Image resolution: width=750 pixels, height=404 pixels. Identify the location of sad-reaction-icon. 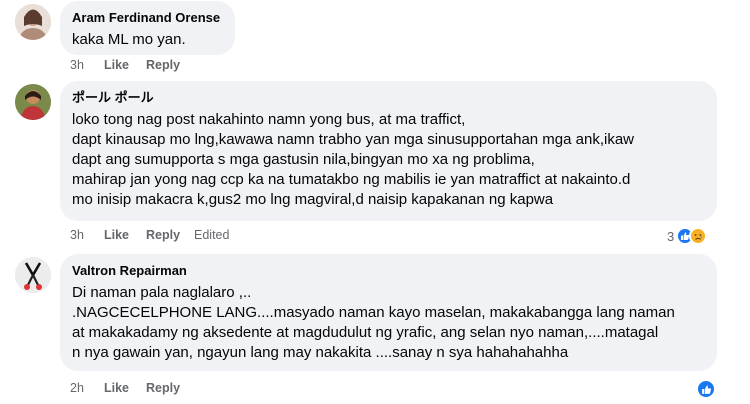
(698, 236).